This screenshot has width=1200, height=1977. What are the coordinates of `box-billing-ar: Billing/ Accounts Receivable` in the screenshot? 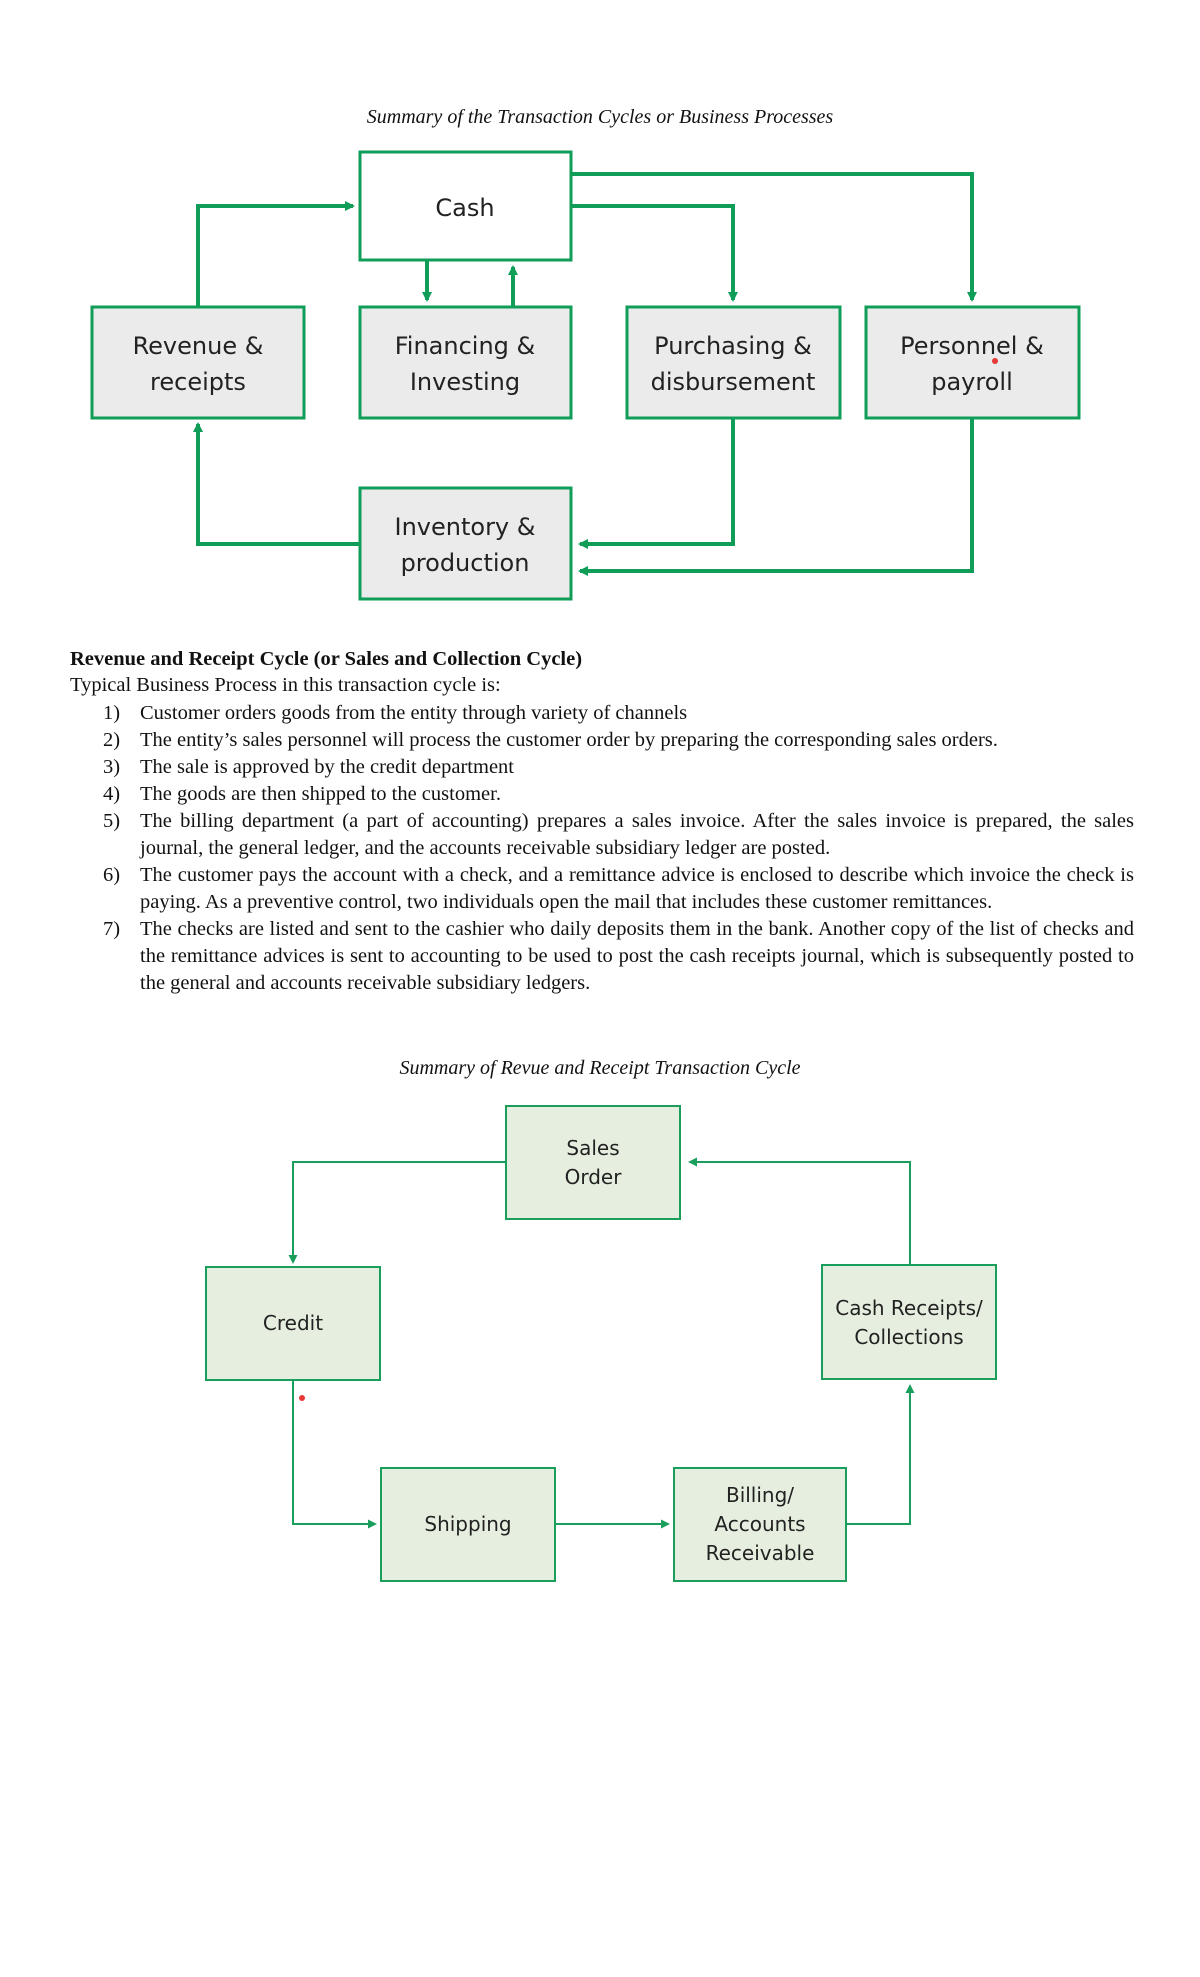 It's located at (760, 1524).